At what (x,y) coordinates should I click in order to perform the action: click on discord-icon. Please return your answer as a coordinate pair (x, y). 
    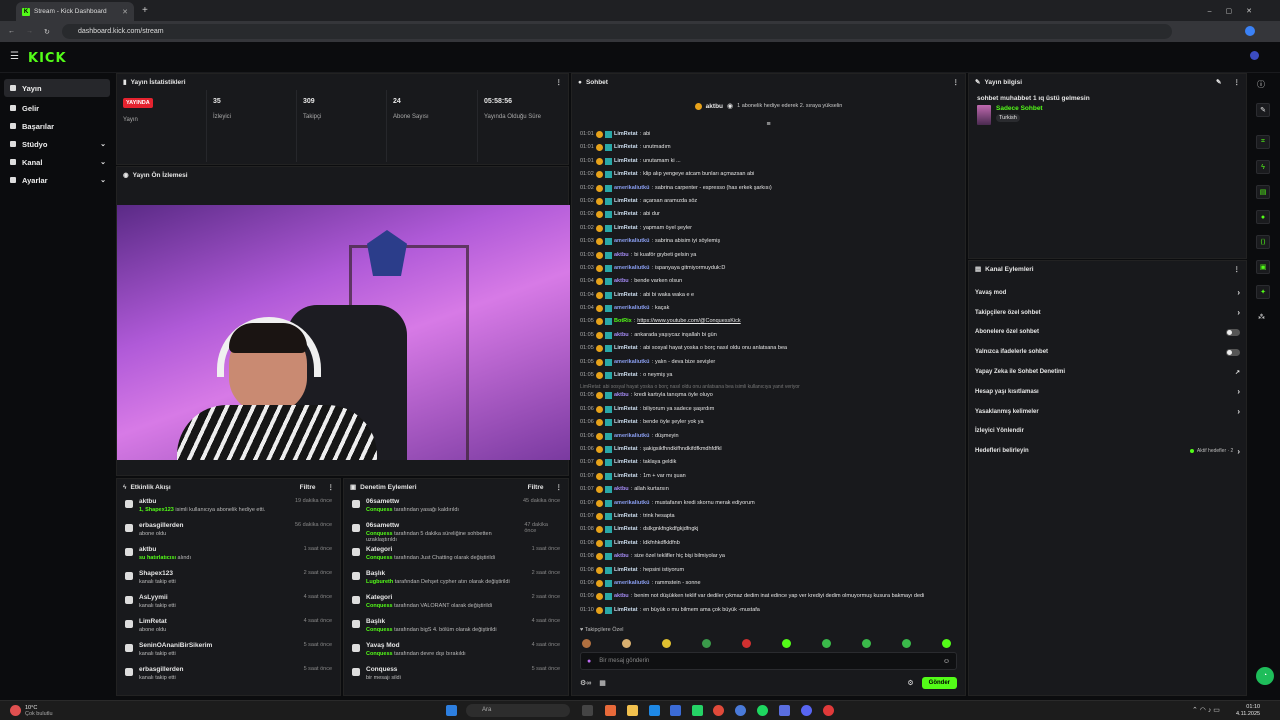
    Looking at the image, I should click on (806, 710).